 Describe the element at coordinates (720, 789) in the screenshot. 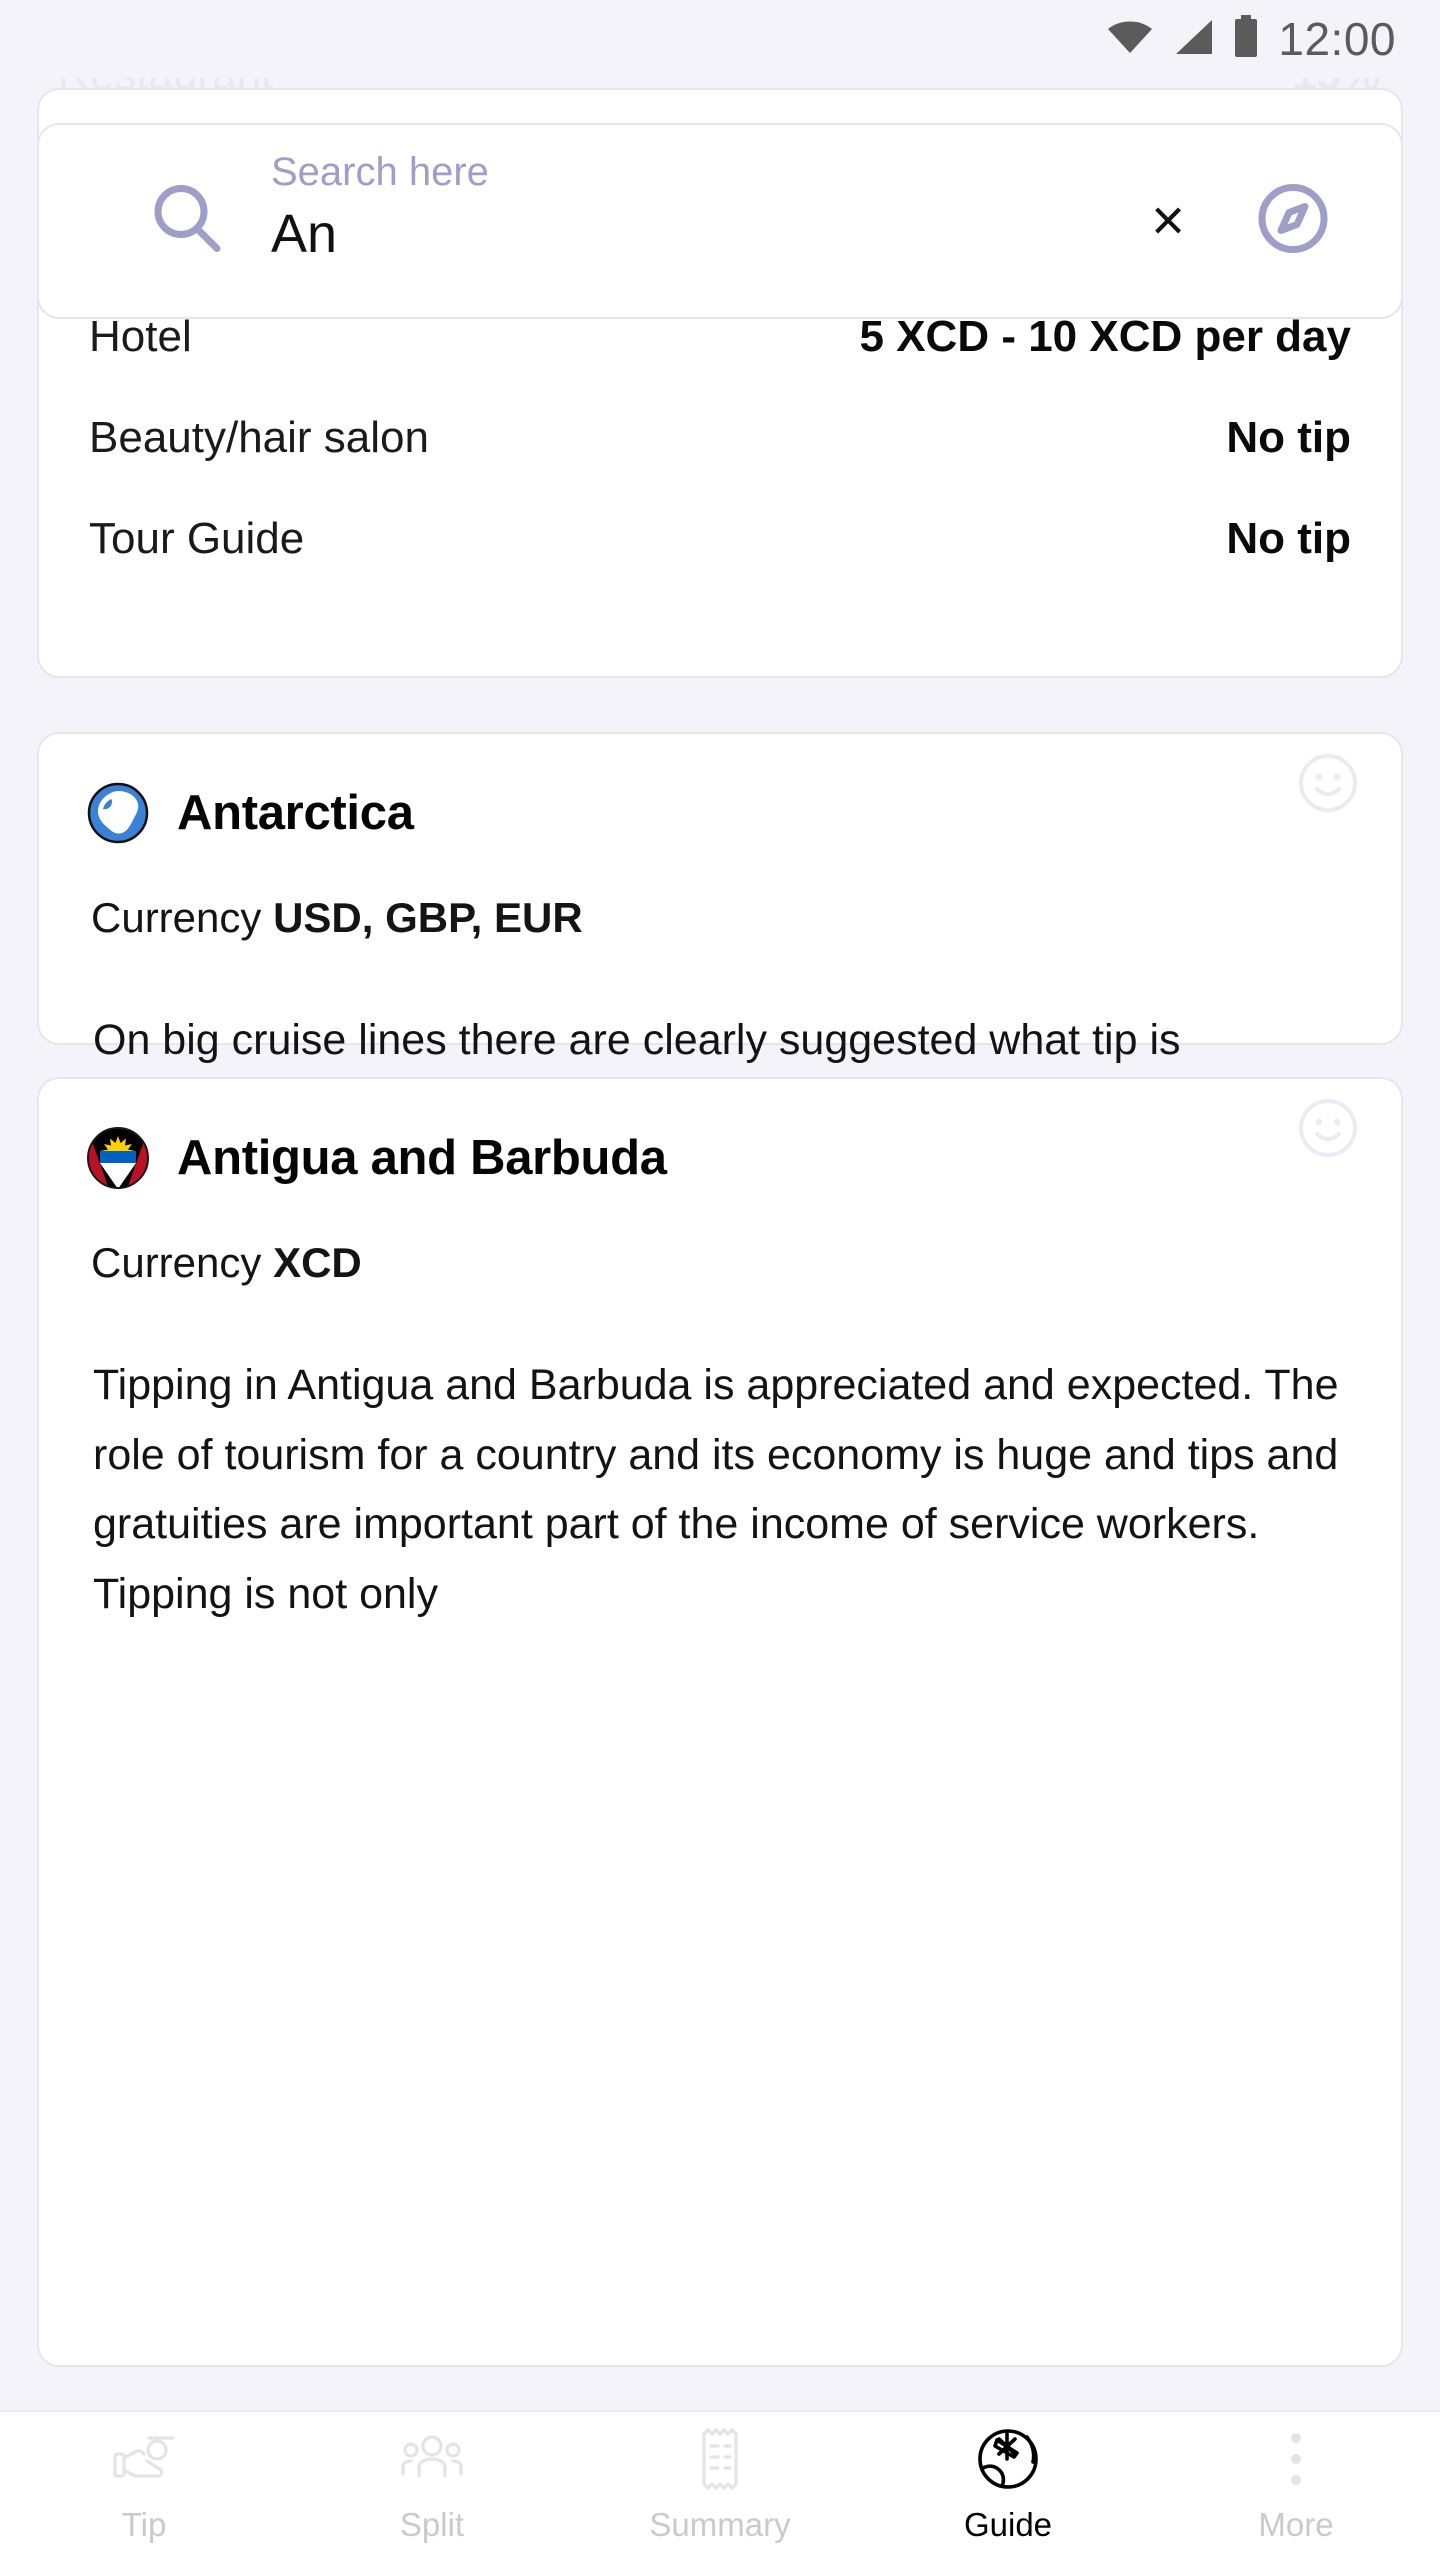

I see `country-card-header: Antarctica` at that location.